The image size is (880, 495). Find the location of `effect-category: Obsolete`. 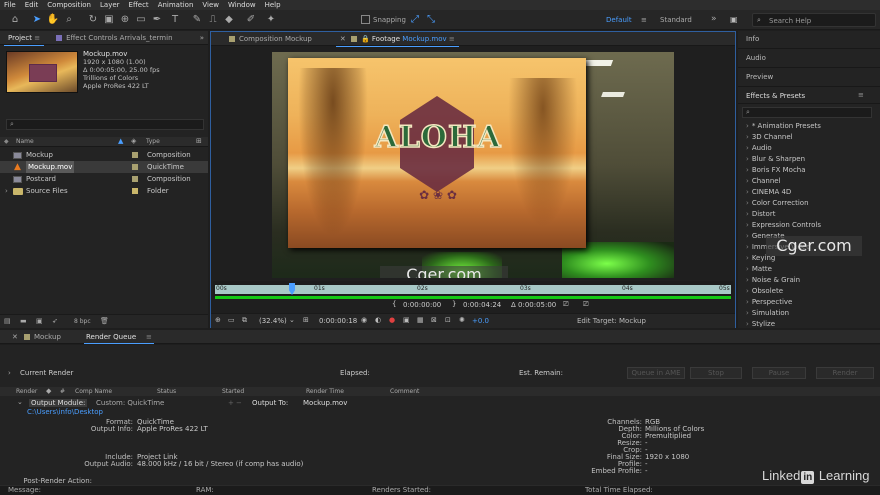

effect-category: Obsolete is located at coordinates (809, 291).